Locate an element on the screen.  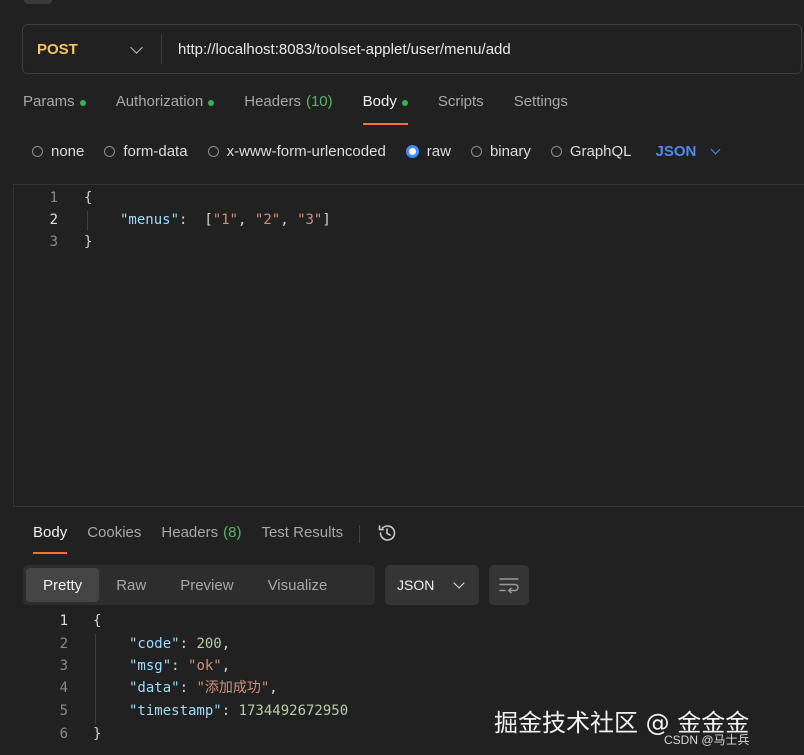
radio-label: x-www-form-urlencoded is located at coordinates (306, 151).